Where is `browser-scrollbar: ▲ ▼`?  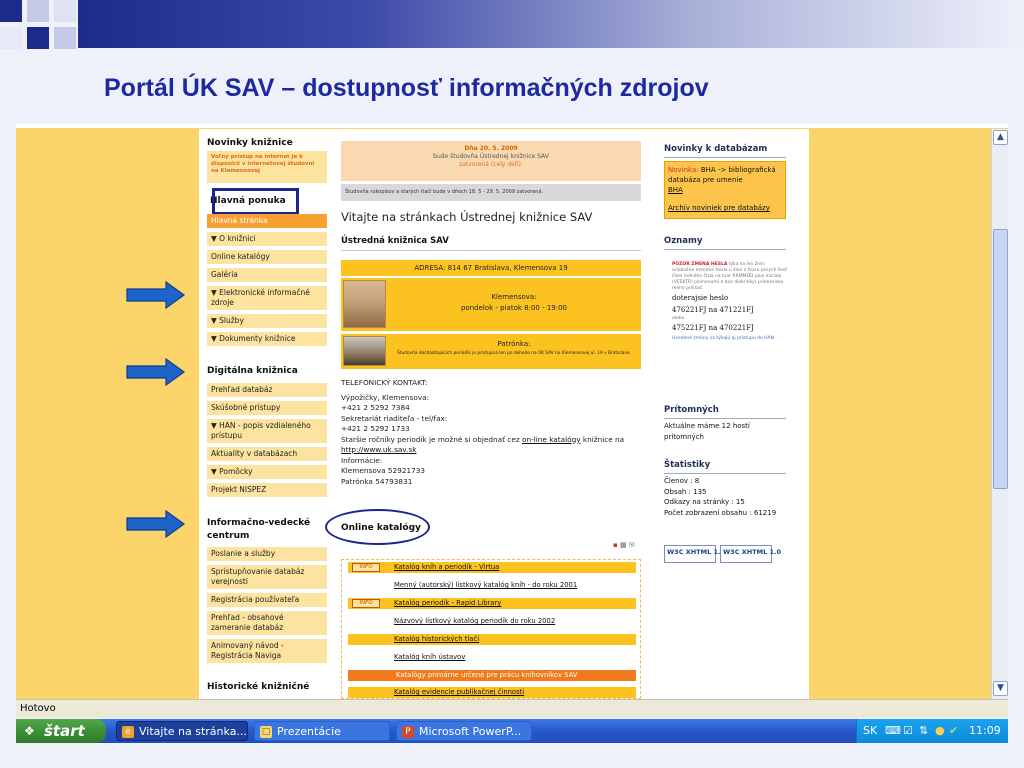 browser-scrollbar: ▲ ▼ is located at coordinates (999, 414).